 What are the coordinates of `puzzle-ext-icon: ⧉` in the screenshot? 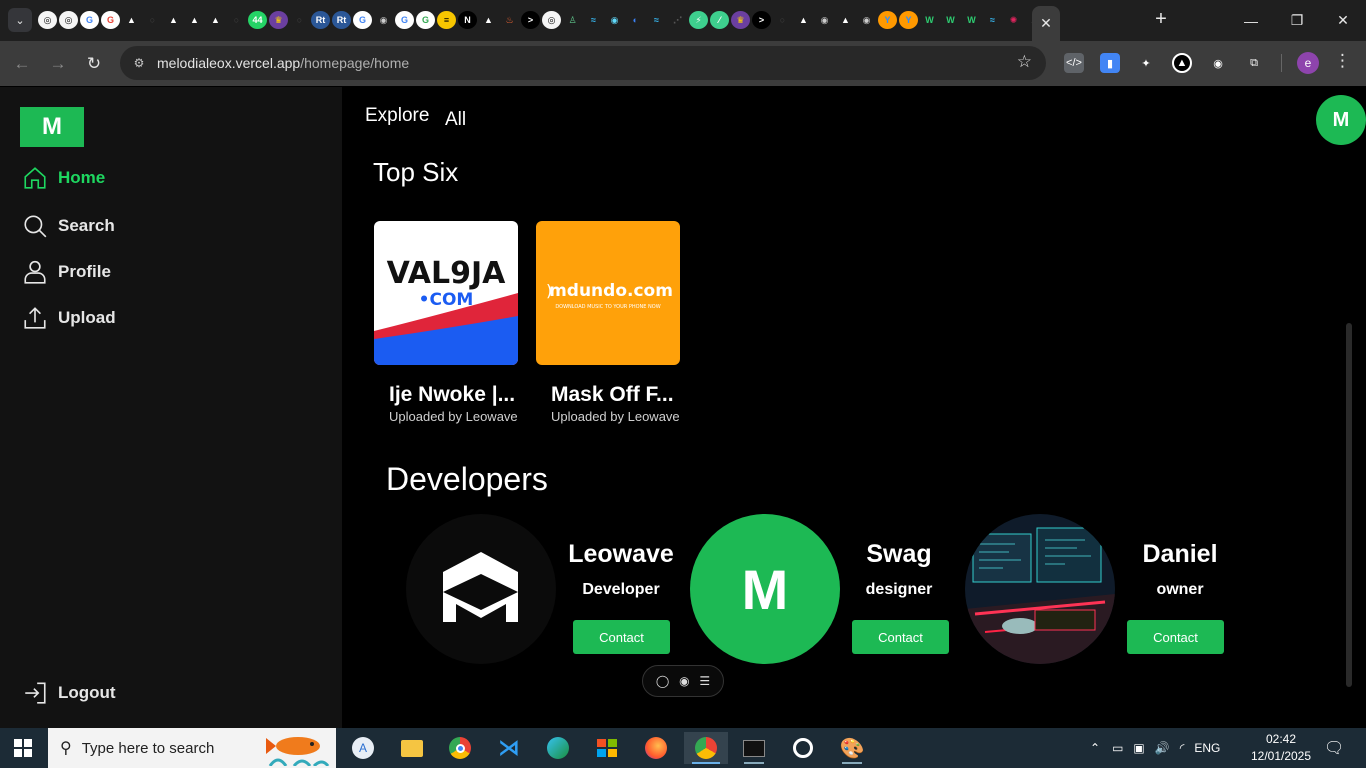 It's located at (1254, 63).